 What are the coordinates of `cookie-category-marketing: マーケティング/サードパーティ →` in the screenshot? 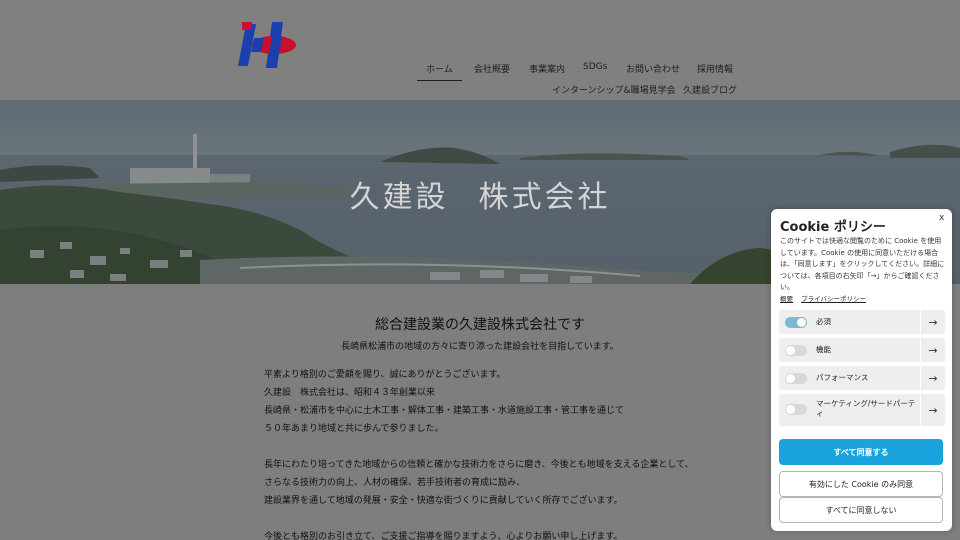 It's located at (862, 410).